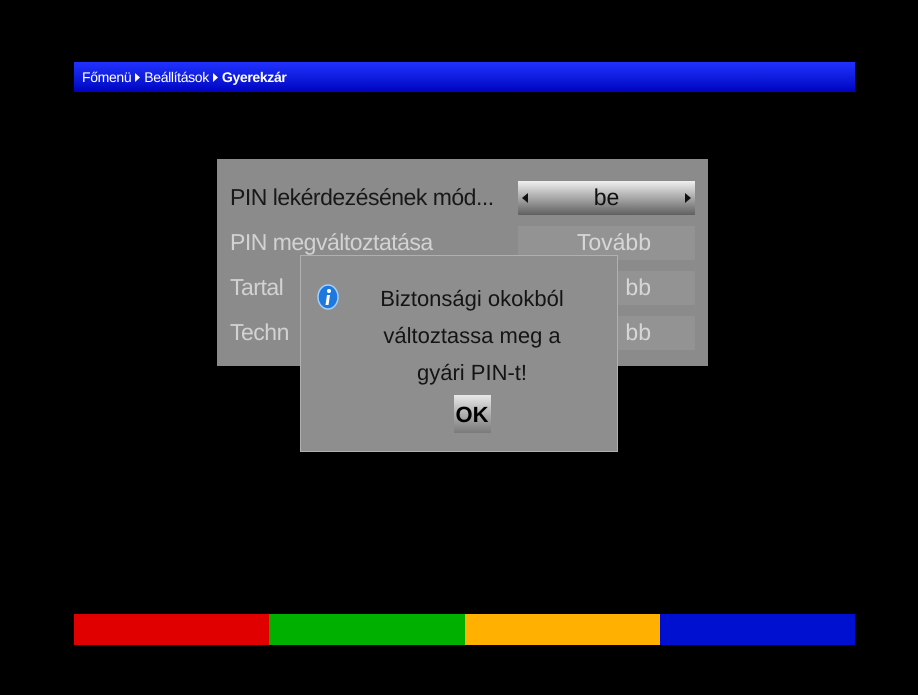 The image size is (918, 695). Describe the element at coordinates (688, 197) in the screenshot. I see `right-arrow-icon` at that location.